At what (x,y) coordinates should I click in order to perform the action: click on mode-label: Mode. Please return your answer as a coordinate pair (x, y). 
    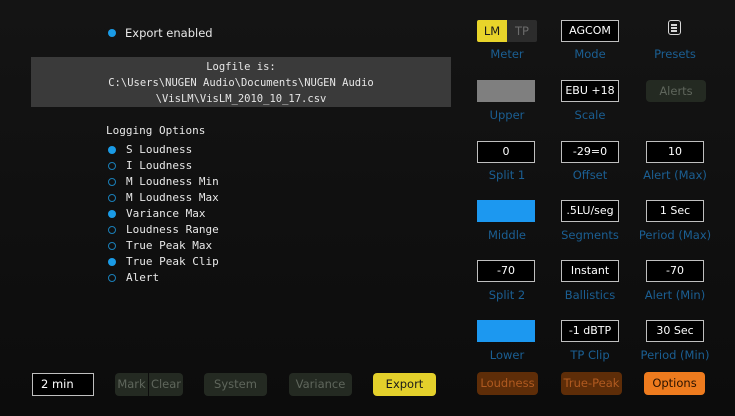
    Looking at the image, I should click on (590, 54).